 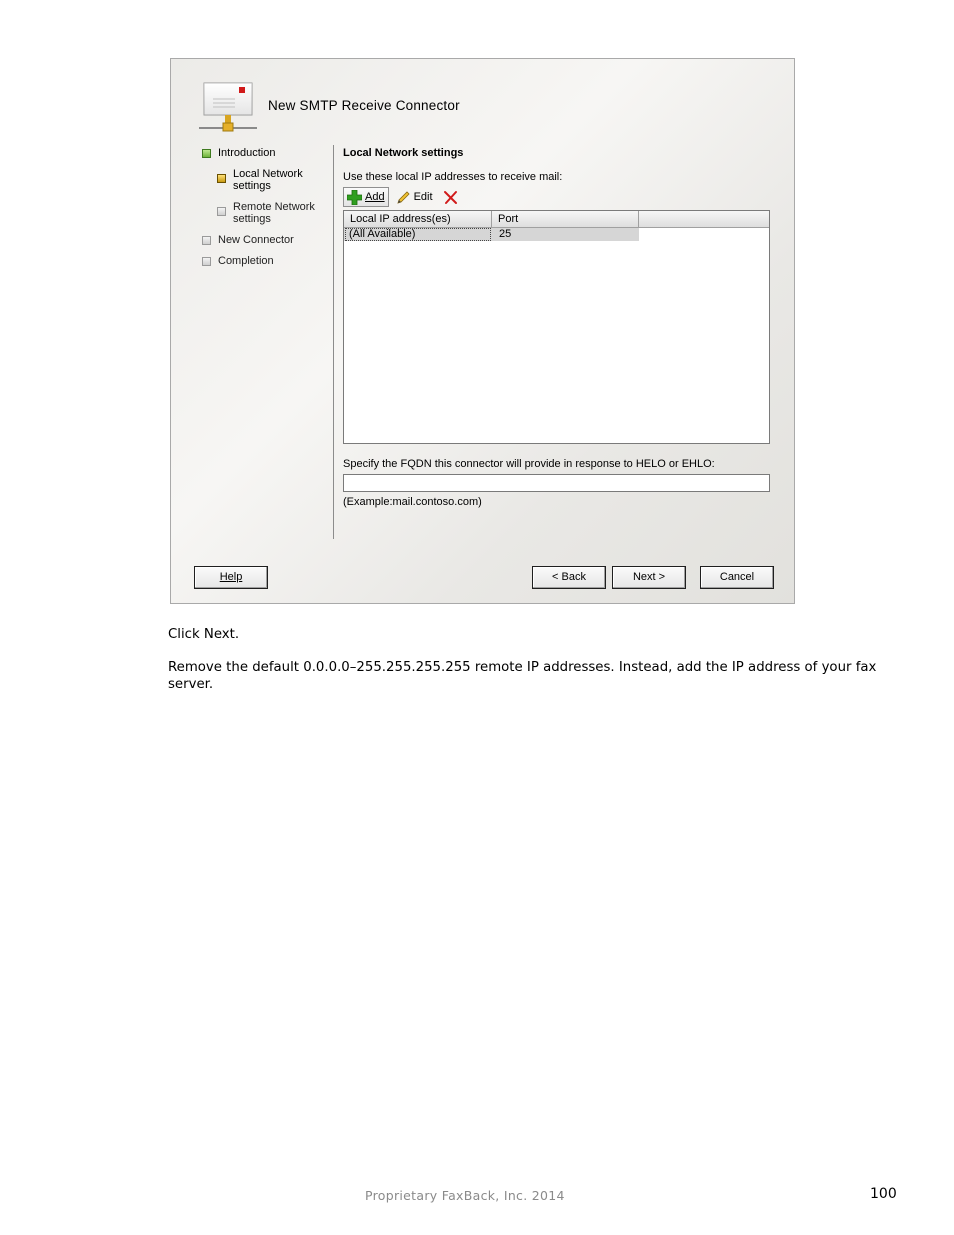 I want to click on step-label: Completion, so click(x=246, y=261).